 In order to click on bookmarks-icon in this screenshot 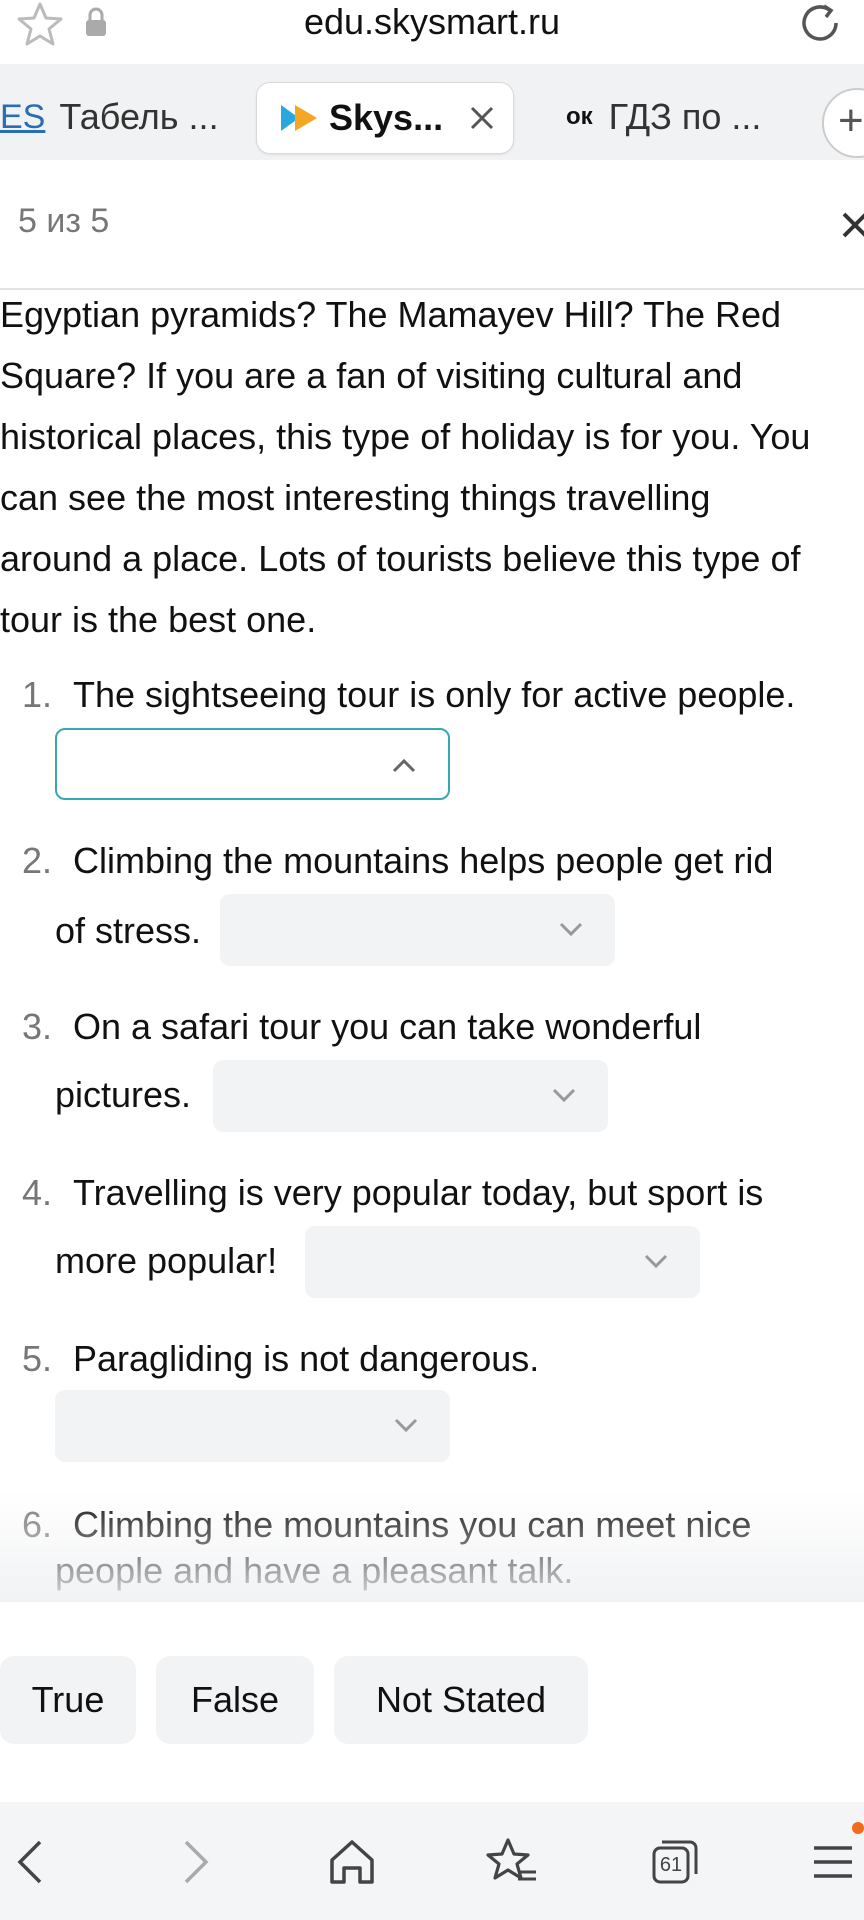, I will do `click(512, 1862)`.